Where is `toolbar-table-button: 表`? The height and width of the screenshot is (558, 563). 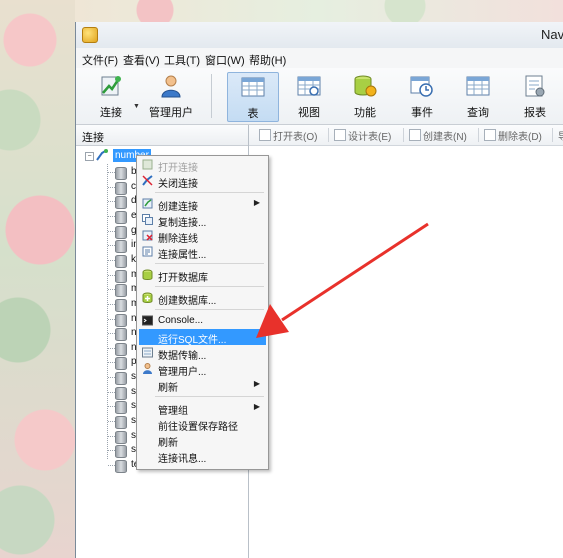
toolbar-table-button: 表 is located at coordinates (253, 97).